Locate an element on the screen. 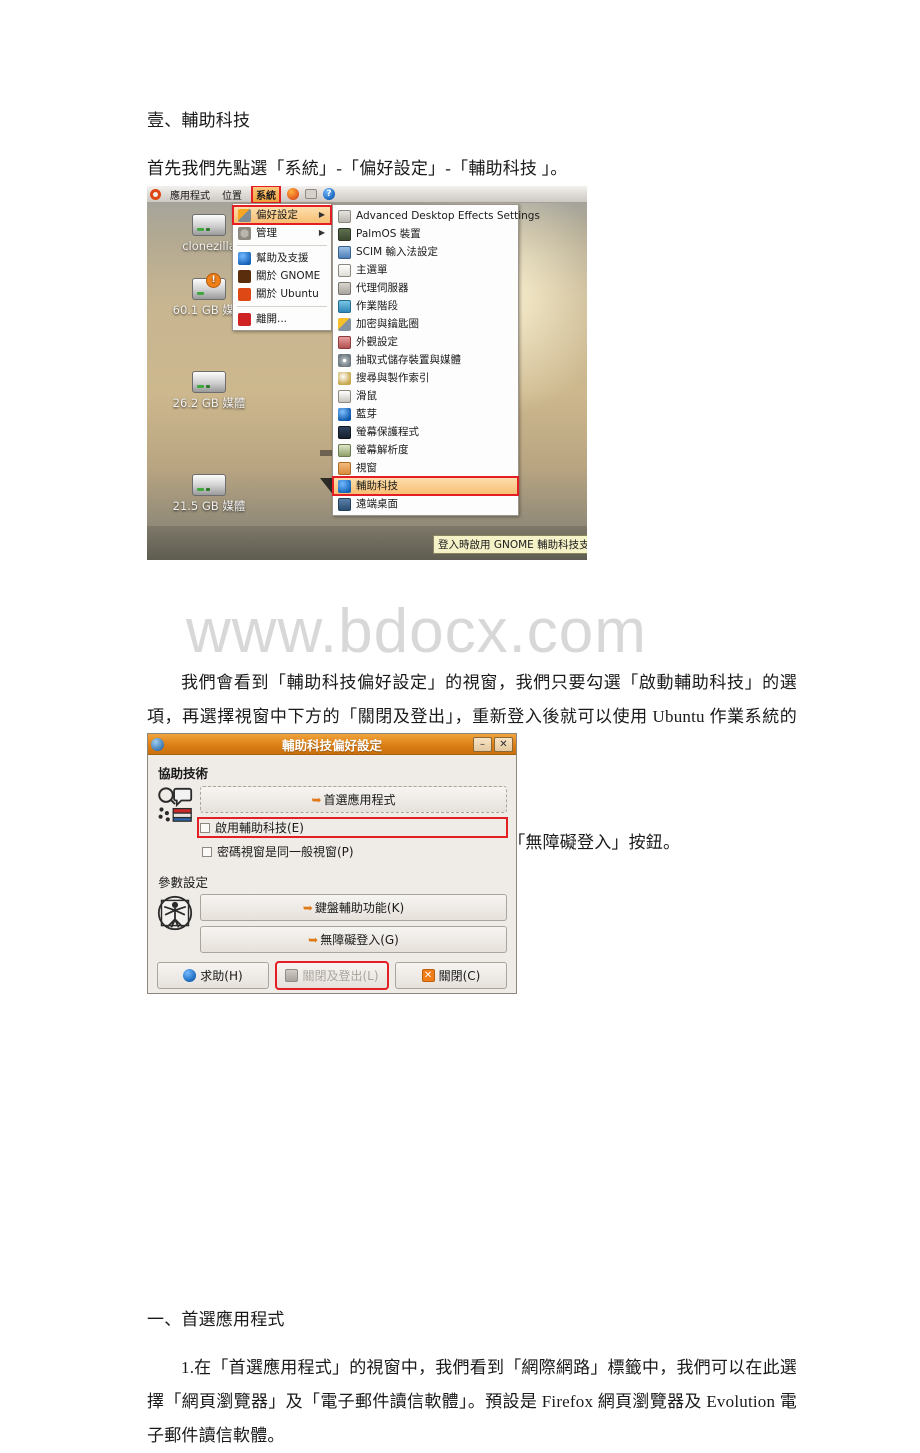 The height and width of the screenshot is (1453, 920). menu-item-label: 關於 GNOME is located at coordinates (288, 276).